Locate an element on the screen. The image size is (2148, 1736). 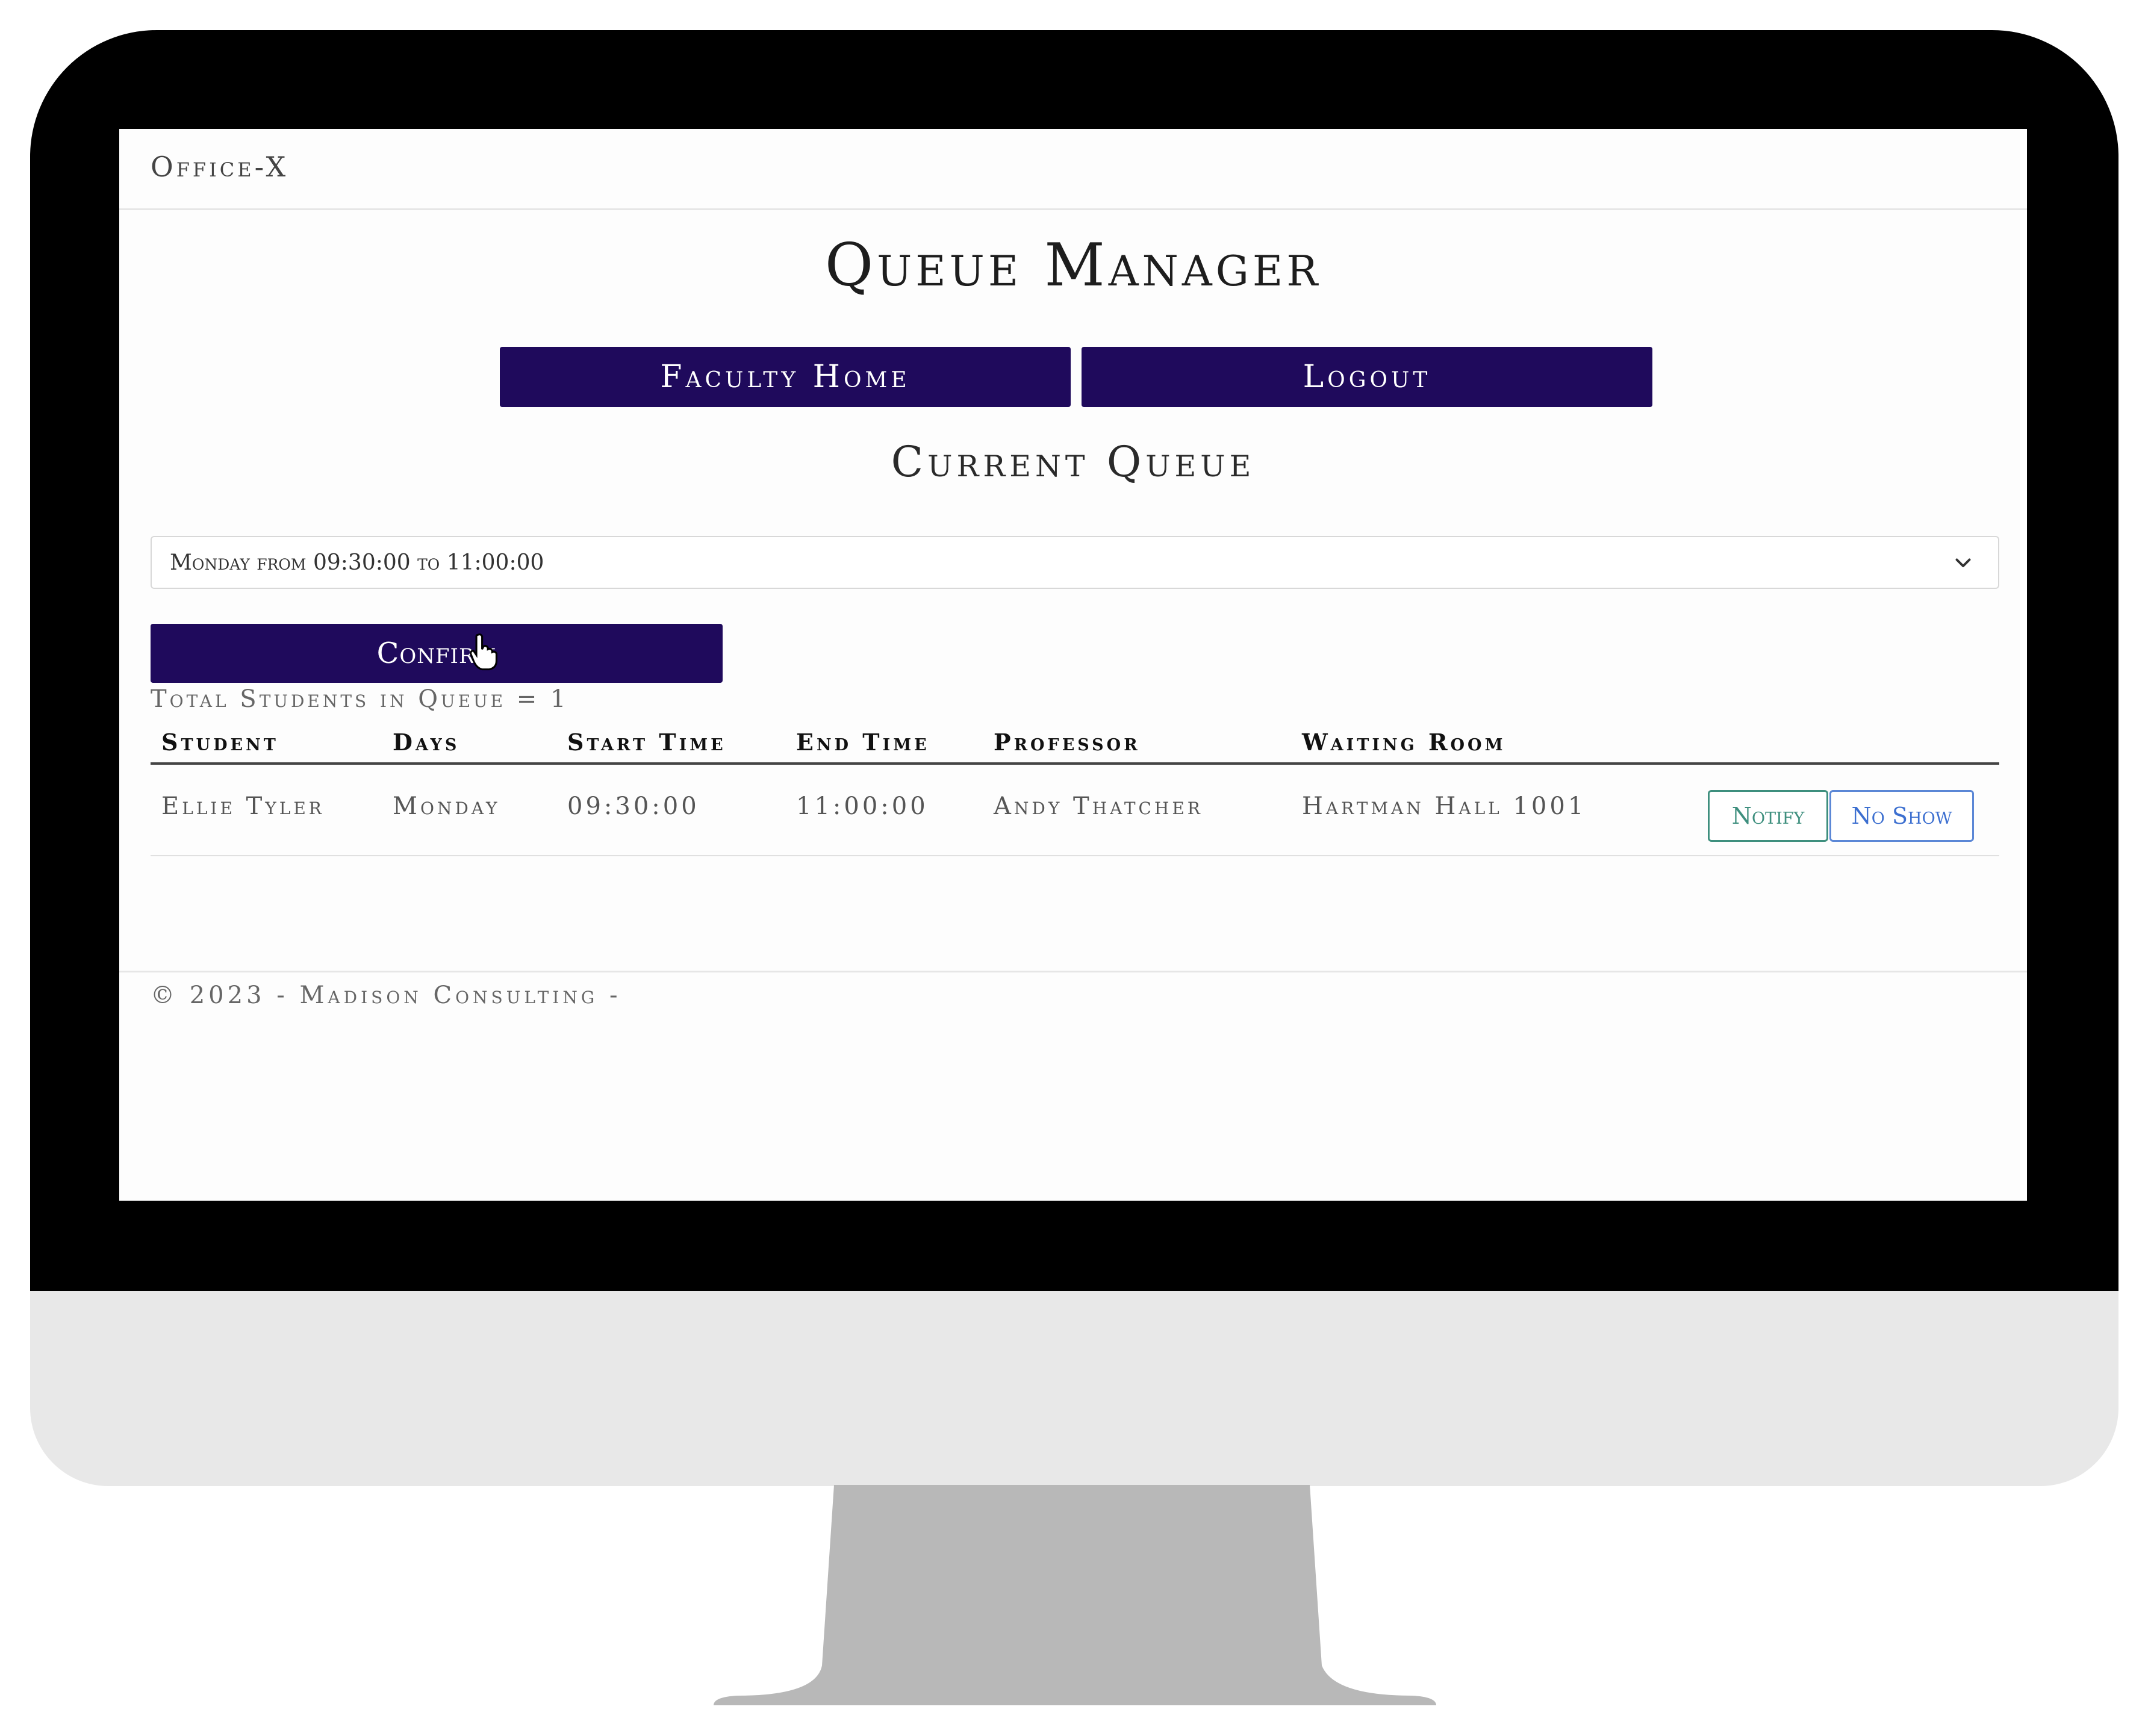
schedule-select: Monday from 09:30:00 to 11:00:00 is located at coordinates (1075, 563).